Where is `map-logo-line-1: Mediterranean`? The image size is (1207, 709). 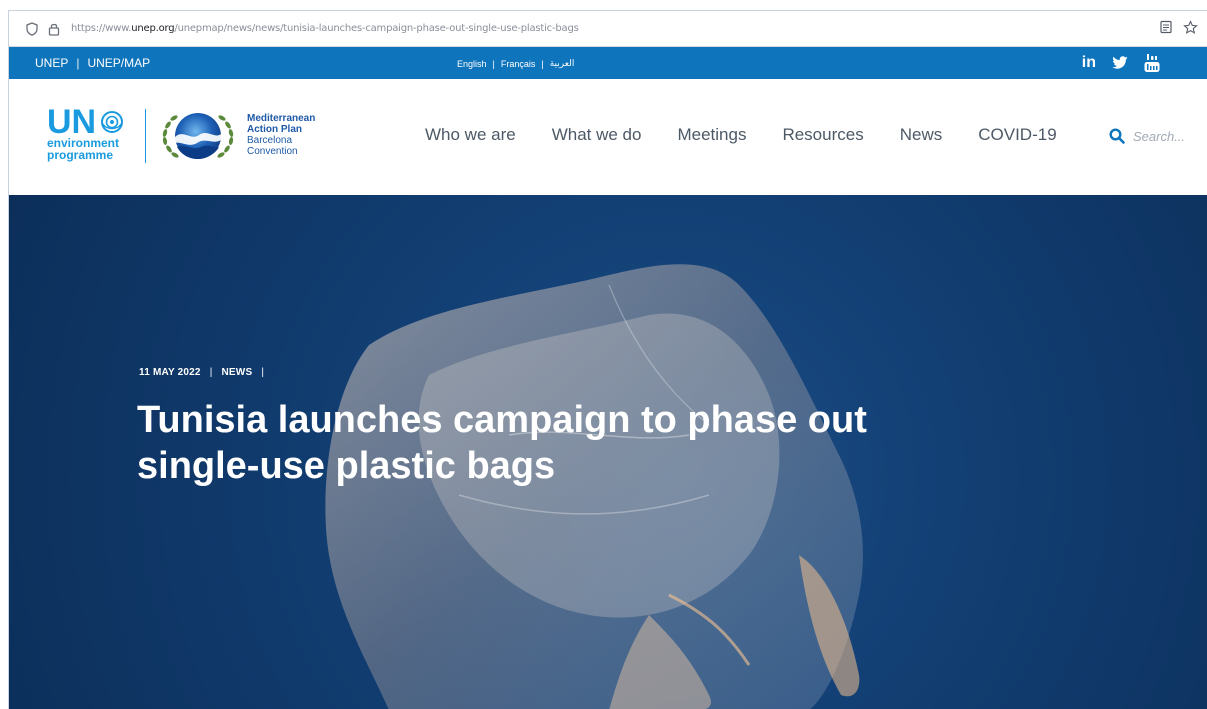 map-logo-line-1: Mediterranean is located at coordinates (281, 118).